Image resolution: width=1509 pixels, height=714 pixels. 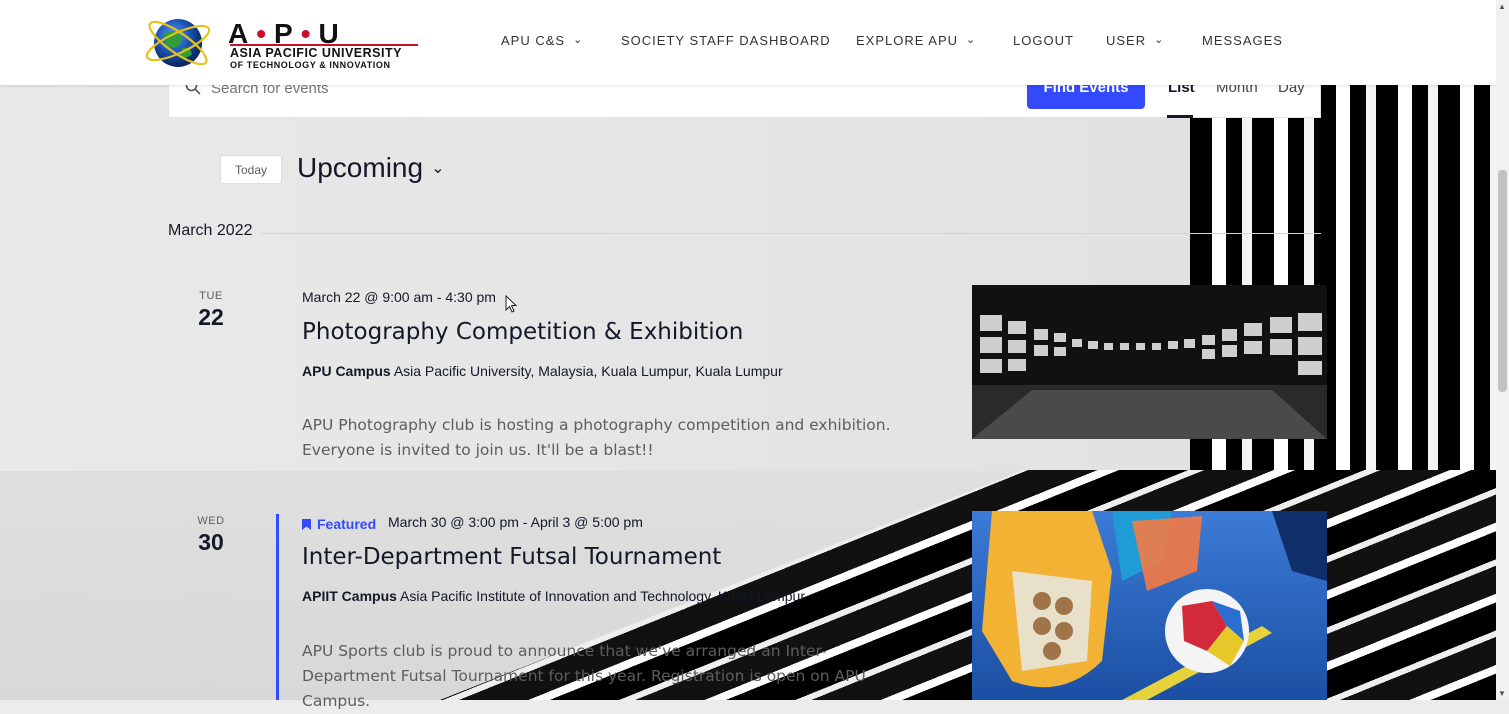 What do you see at coordinates (306, 524) in the screenshot?
I see `bookmark-icon` at bounding box center [306, 524].